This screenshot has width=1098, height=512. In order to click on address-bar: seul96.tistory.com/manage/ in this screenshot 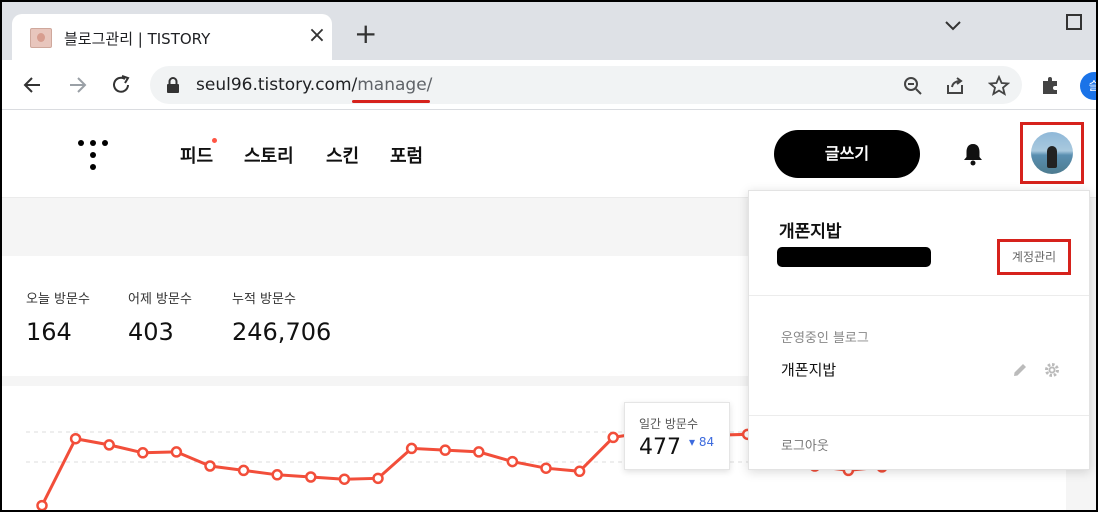, I will do `click(586, 85)`.